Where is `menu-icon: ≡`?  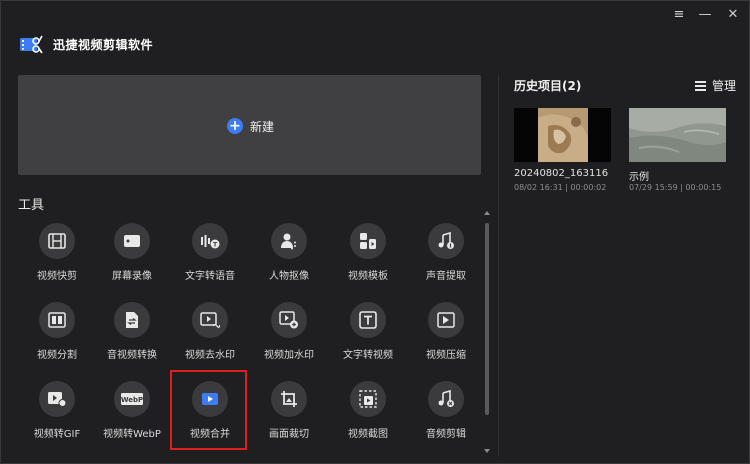 menu-icon: ≡ is located at coordinates (679, 15).